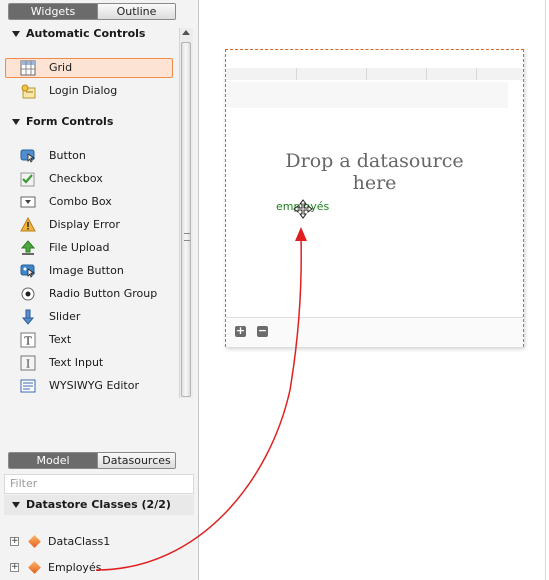 The image size is (549, 580). I want to click on drop-datasource-hint: Drop a datasource here, so click(374, 172).